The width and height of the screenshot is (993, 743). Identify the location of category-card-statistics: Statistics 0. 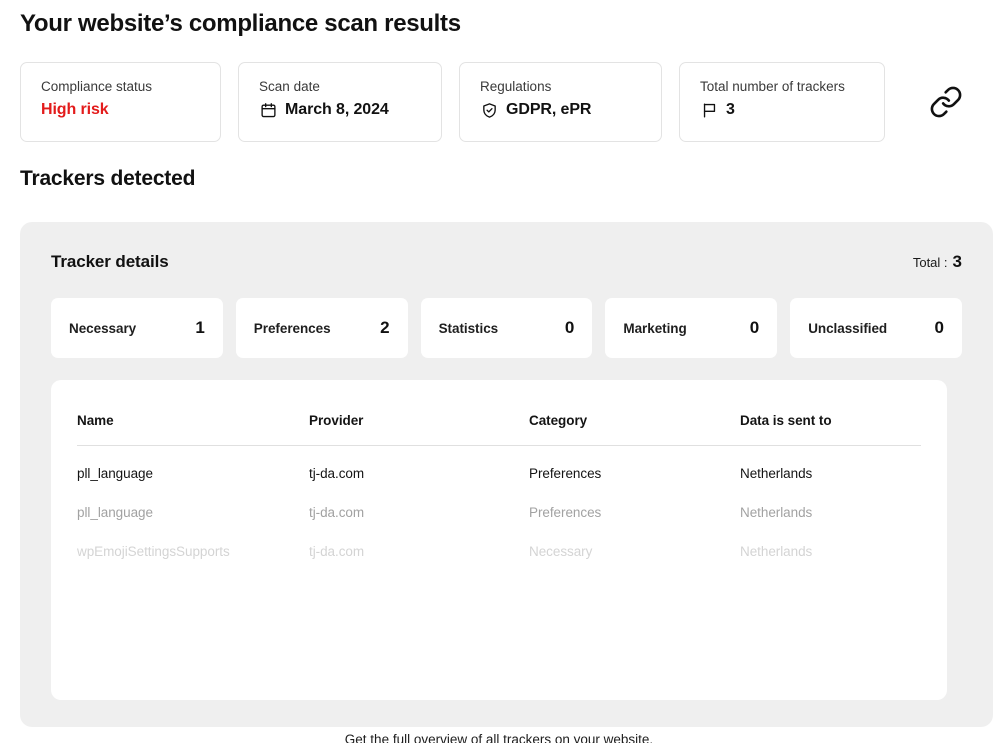
(506, 328).